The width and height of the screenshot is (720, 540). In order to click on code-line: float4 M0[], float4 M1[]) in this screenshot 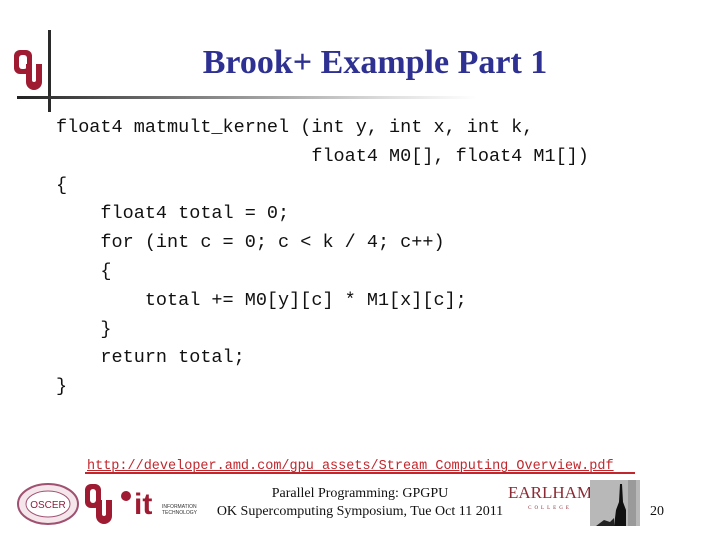, I will do `click(322, 156)`.